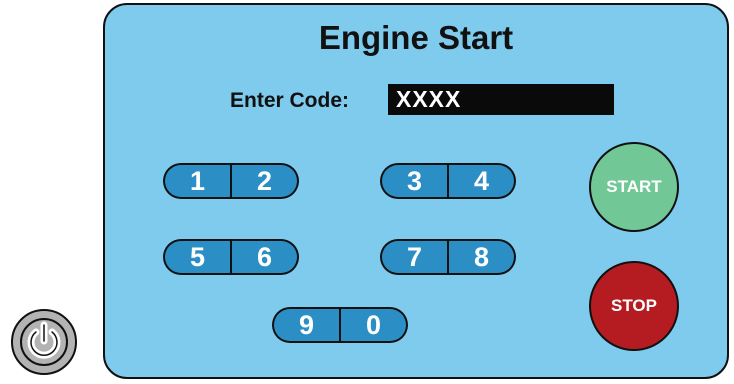 The width and height of the screenshot is (734, 384). Describe the element at coordinates (290, 100) in the screenshot. I see `code-label: Enter Code:` at that location.